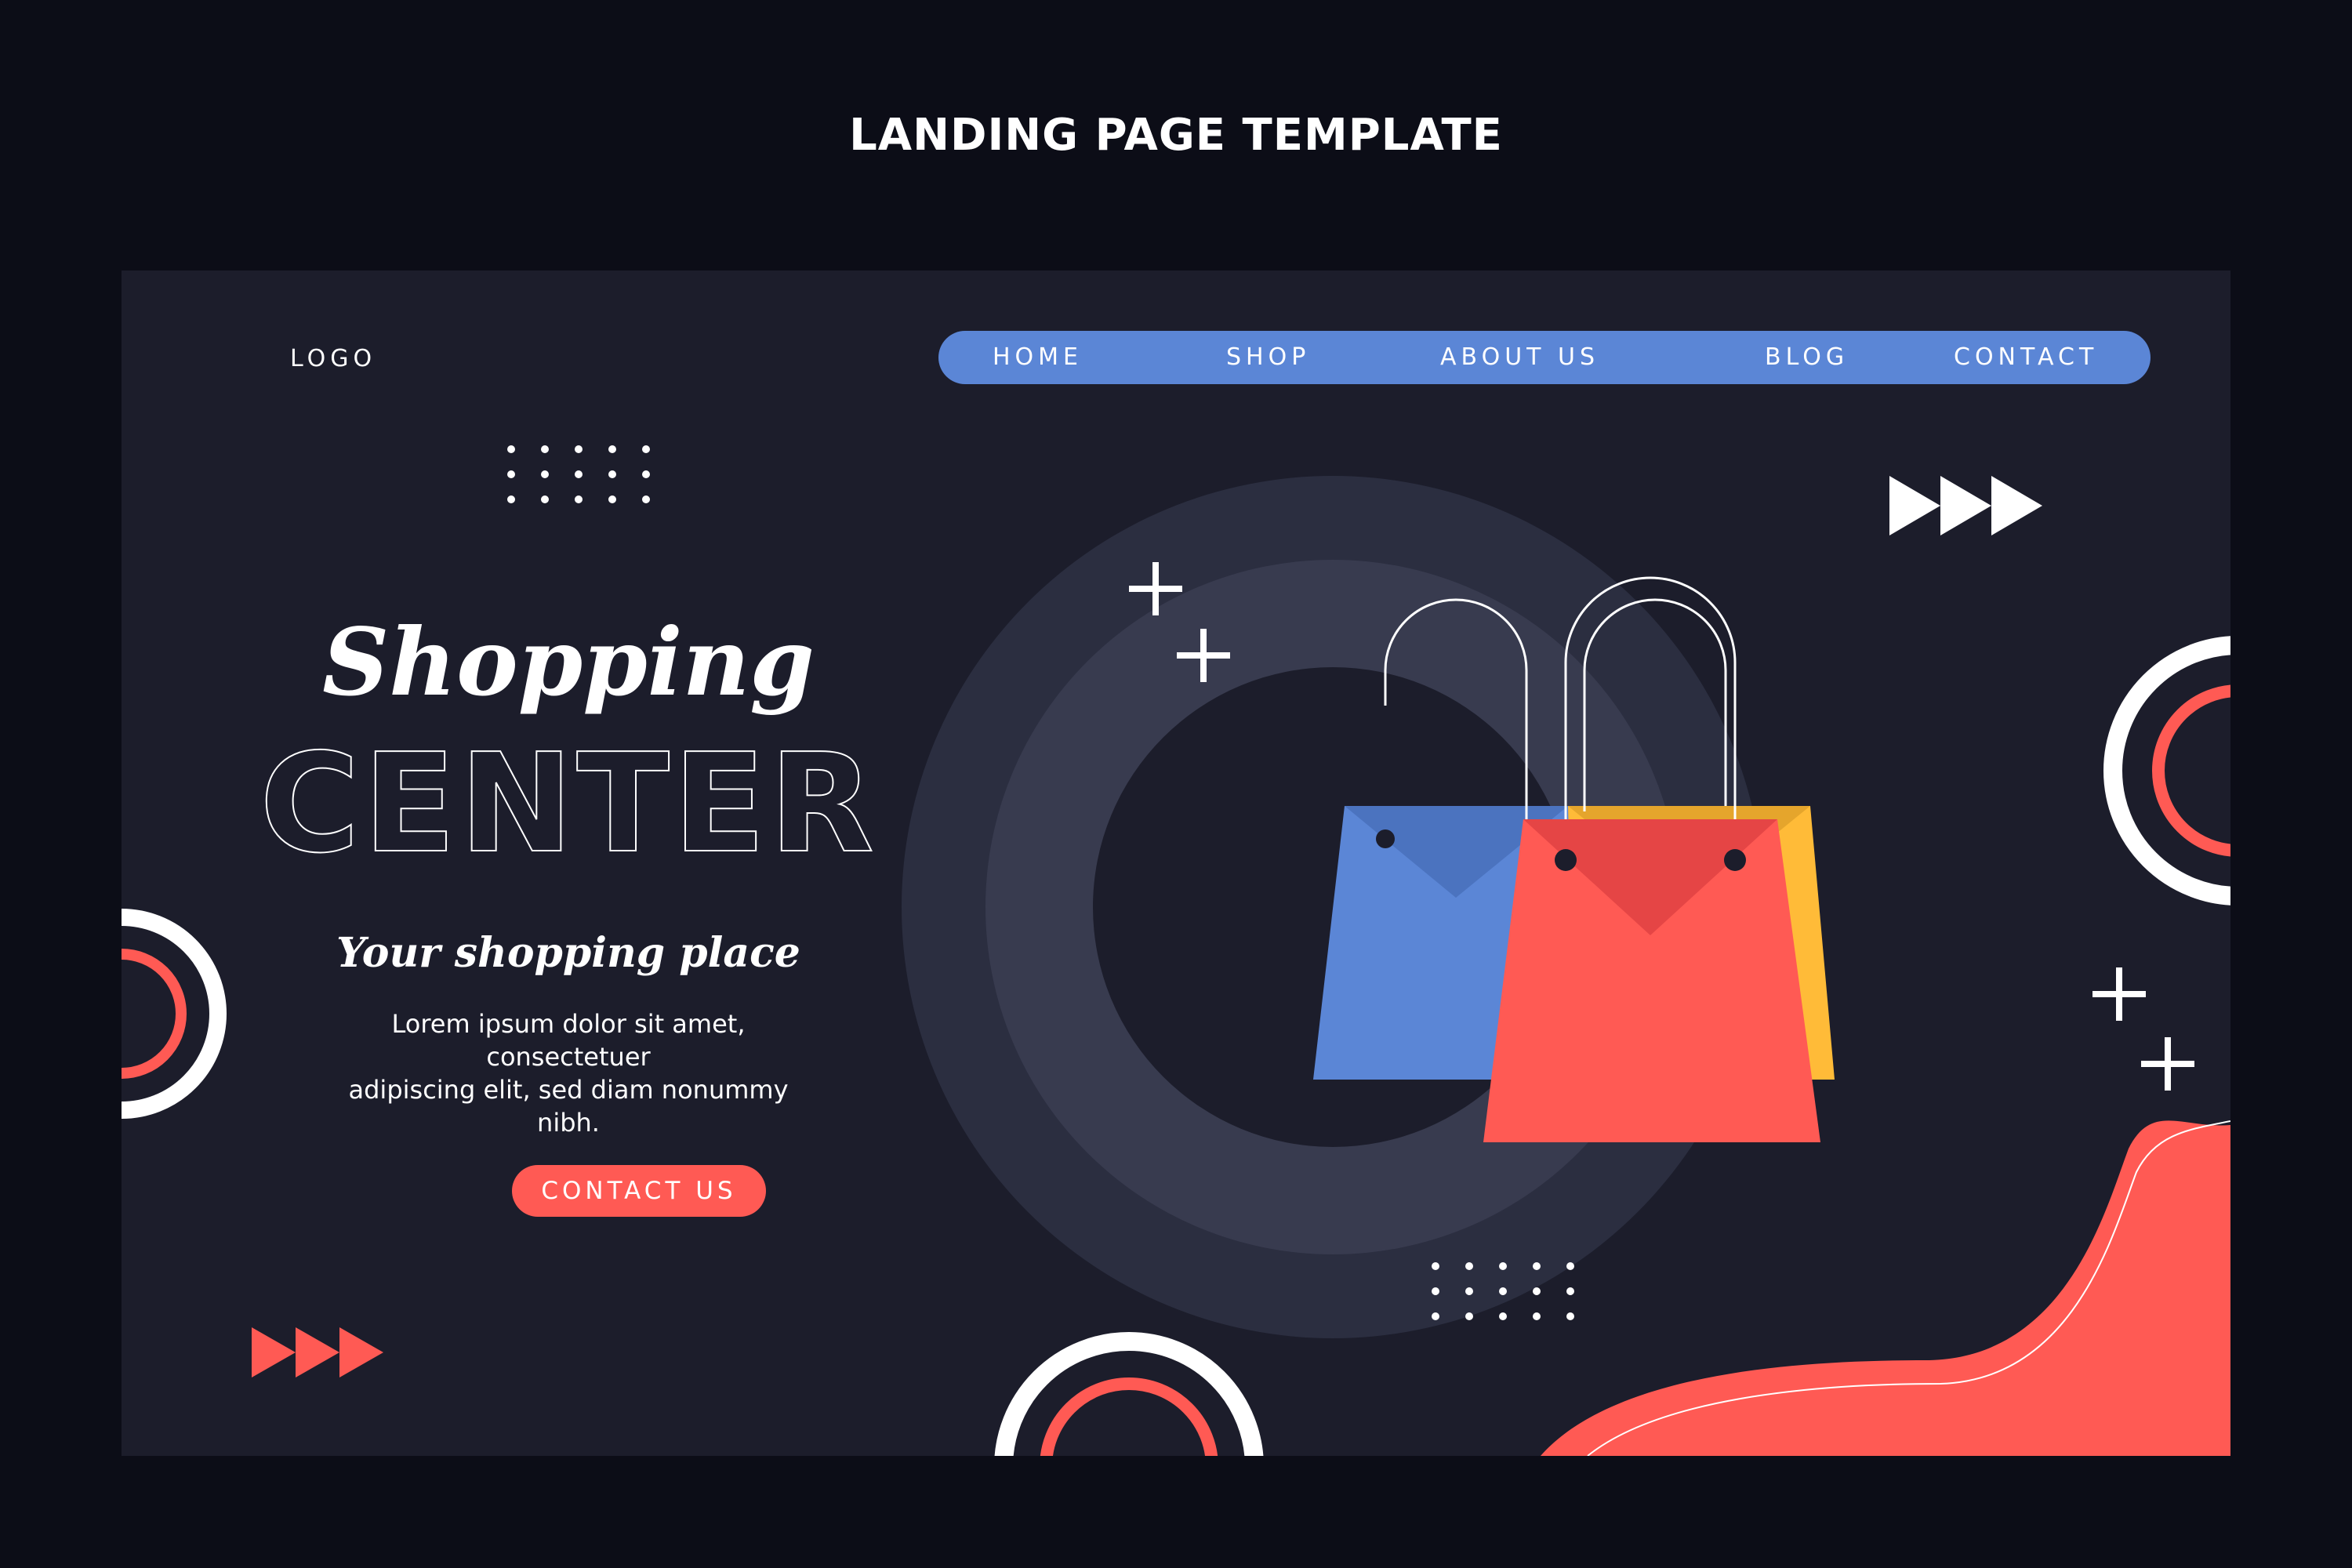 Image resolution: width=2352 pixels, height=1568 pixels. I want to click on nav-item-blog: BLOG, so click(1807, 357).